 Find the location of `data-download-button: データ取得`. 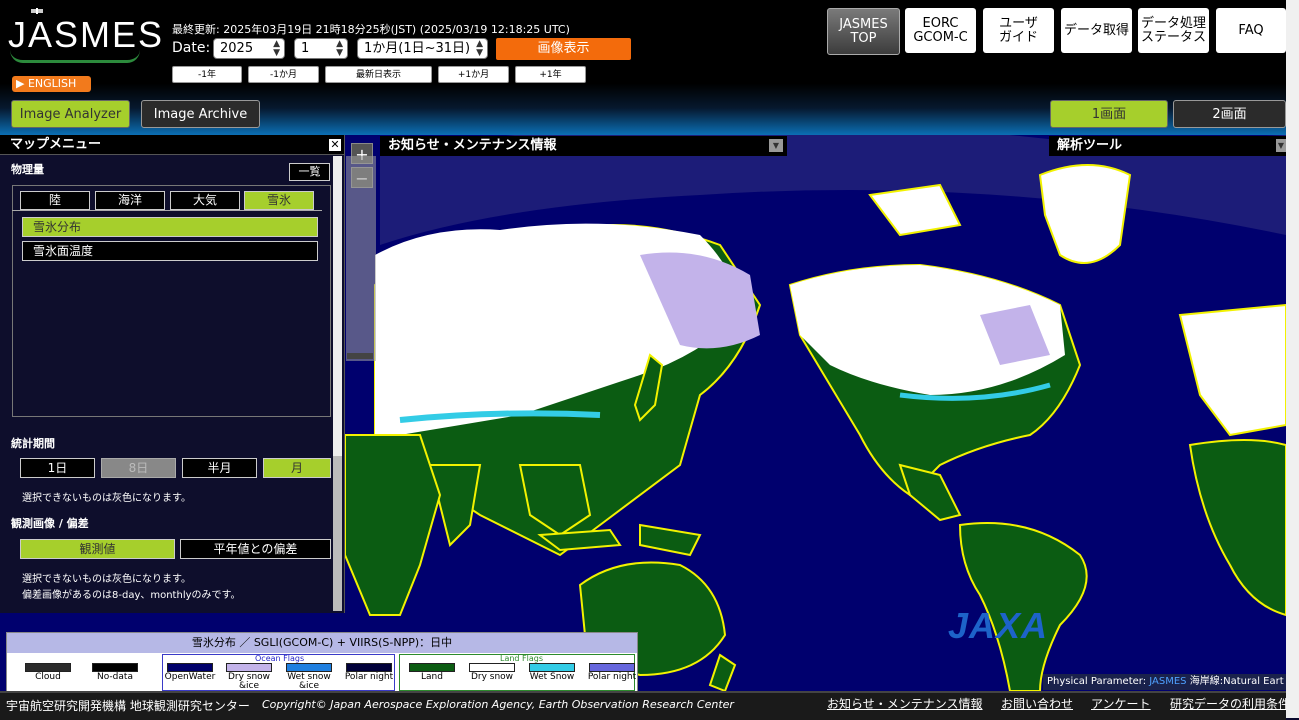

data-download-button: データ取得 is located at coordinates (1096, 30).